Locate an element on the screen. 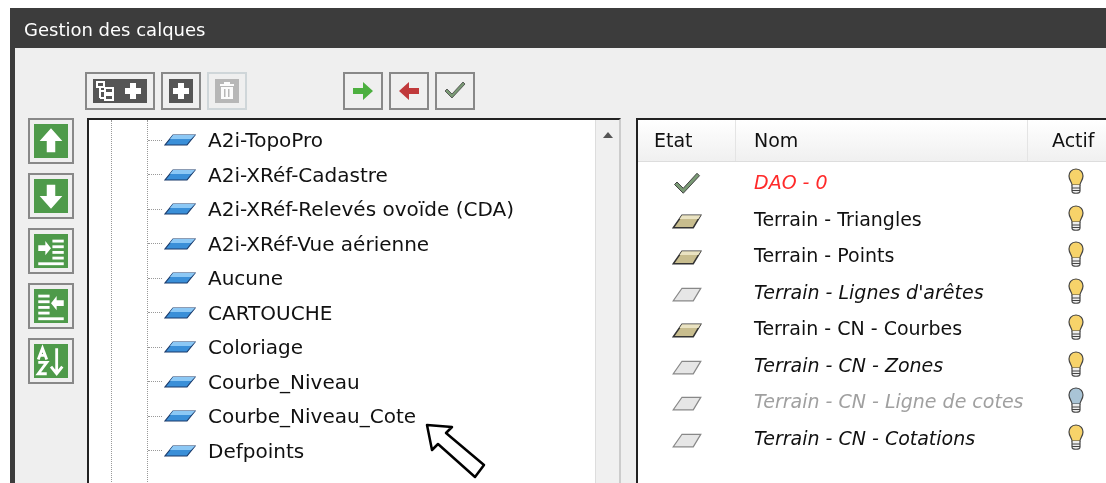  plus-icon is located at coordinates (181, 91).